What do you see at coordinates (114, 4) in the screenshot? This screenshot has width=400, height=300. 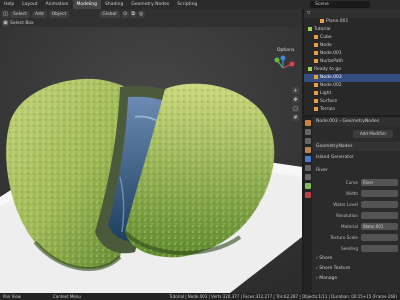 I see `tab-shading: Shading` at bounding box center [114, 4].